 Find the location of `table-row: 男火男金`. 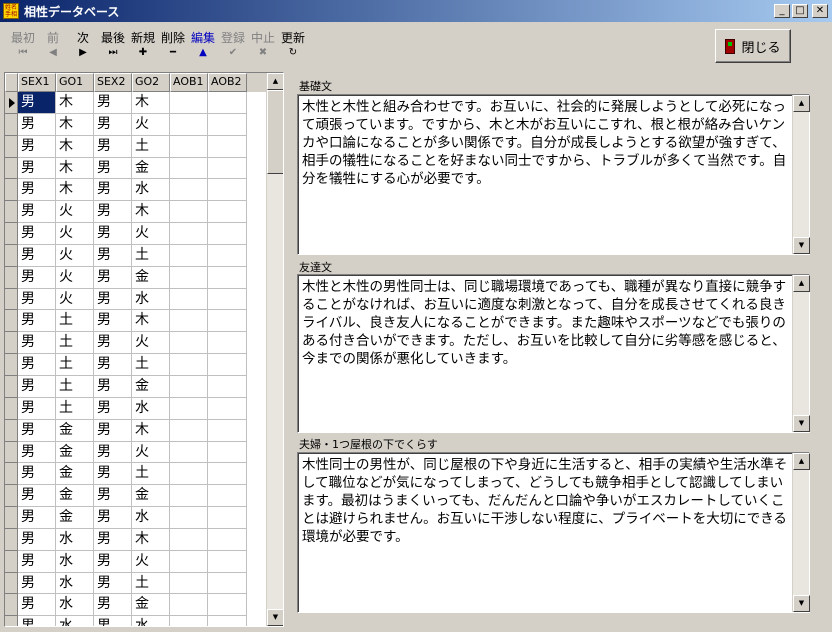

table-row: 男火男金 is located at coordinates (136, 277).